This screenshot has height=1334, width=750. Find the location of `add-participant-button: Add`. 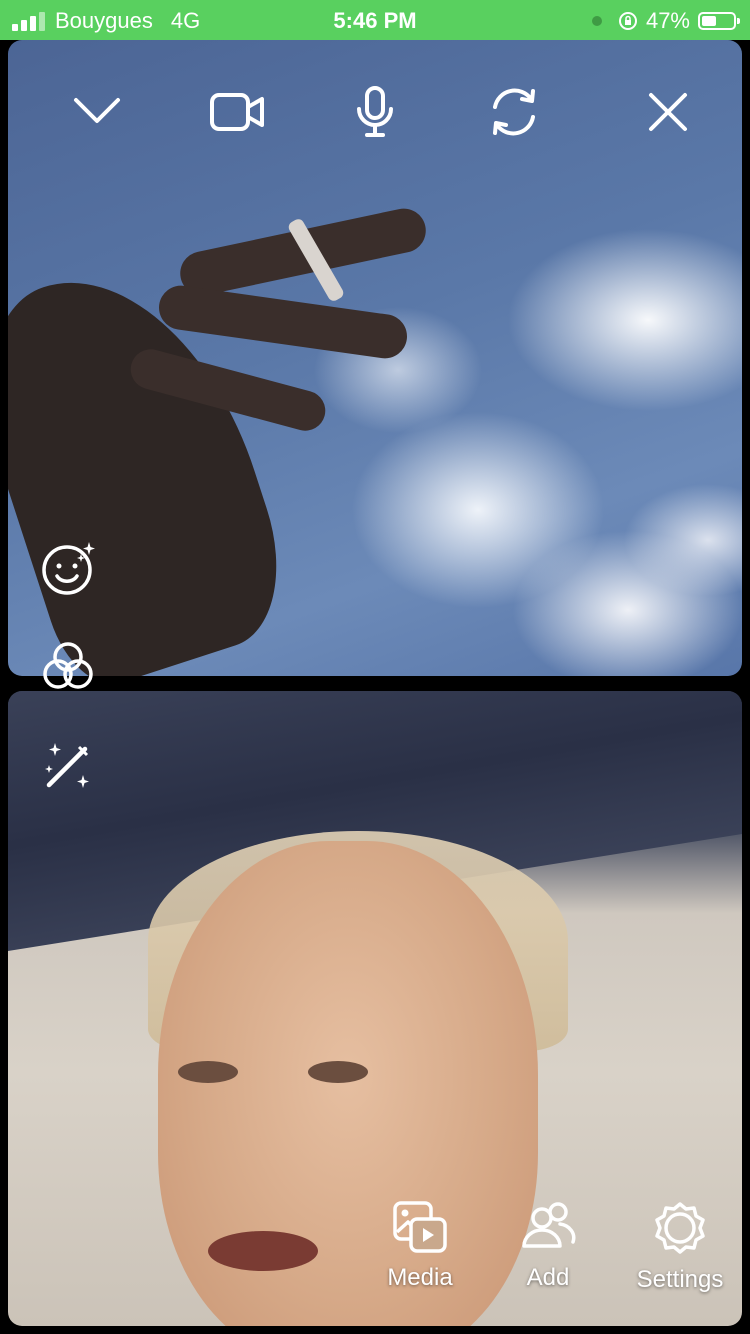

add-participant-button: Add is located at coordinates (548, 1246).